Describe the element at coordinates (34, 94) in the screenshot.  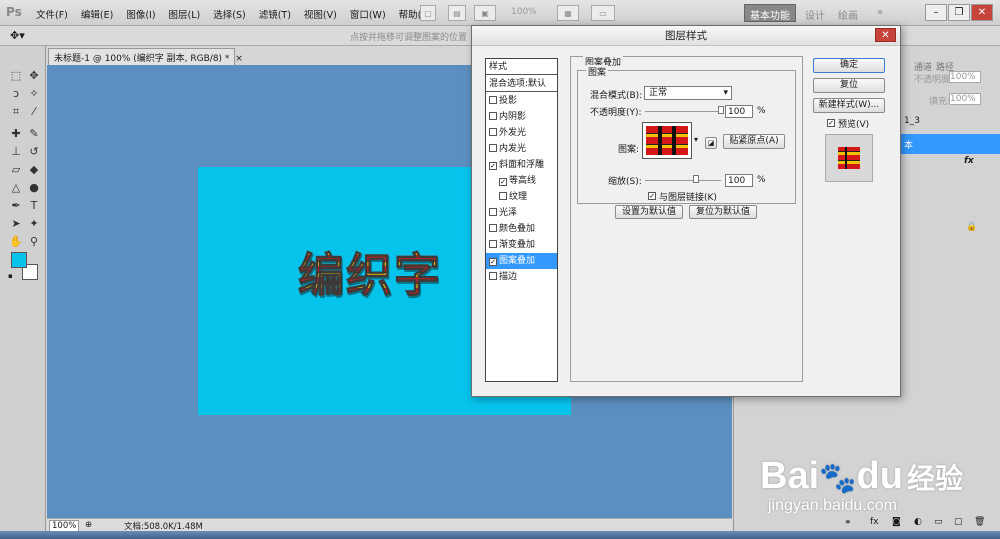
I see `magic-wand-icon: ✧` at that location.